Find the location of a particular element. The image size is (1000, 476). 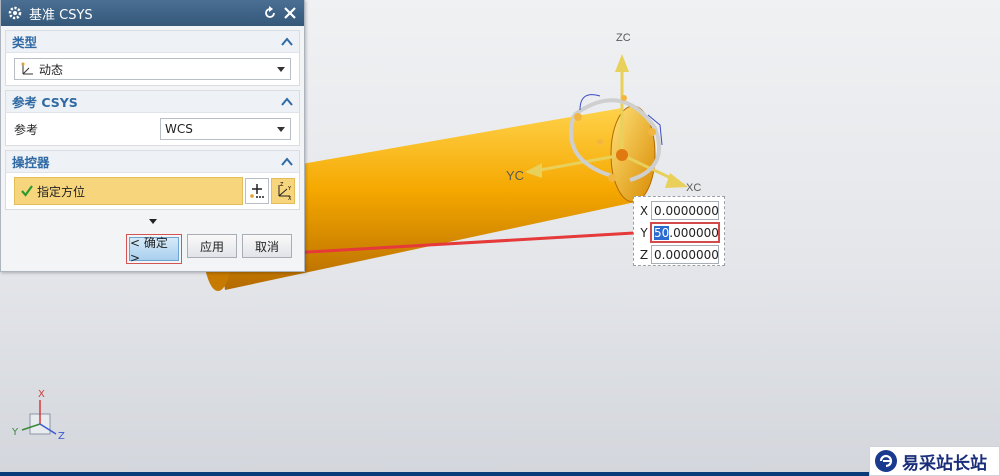

type-section: 类型 动态 is located at coordinates (152, 58).